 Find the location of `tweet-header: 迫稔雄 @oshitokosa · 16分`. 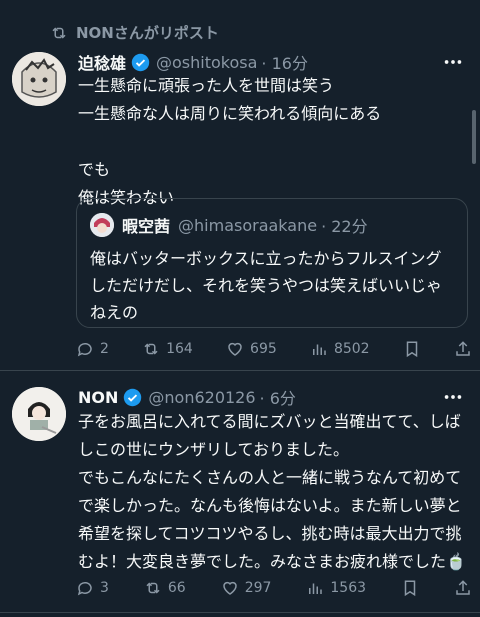

tweet-header: 迫稔雄 @oshitokosa · 16分 is located at coordinates (193, 62).